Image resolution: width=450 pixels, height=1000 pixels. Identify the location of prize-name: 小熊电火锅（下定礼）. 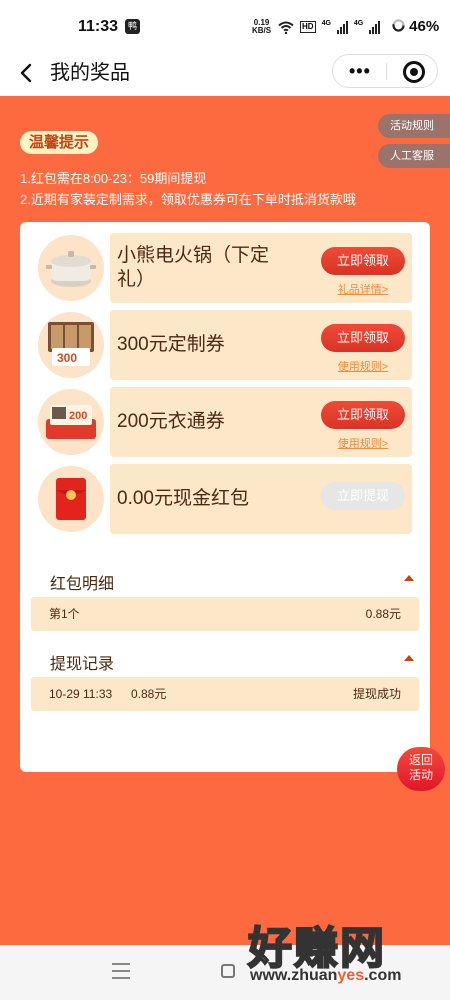
(193, 267).